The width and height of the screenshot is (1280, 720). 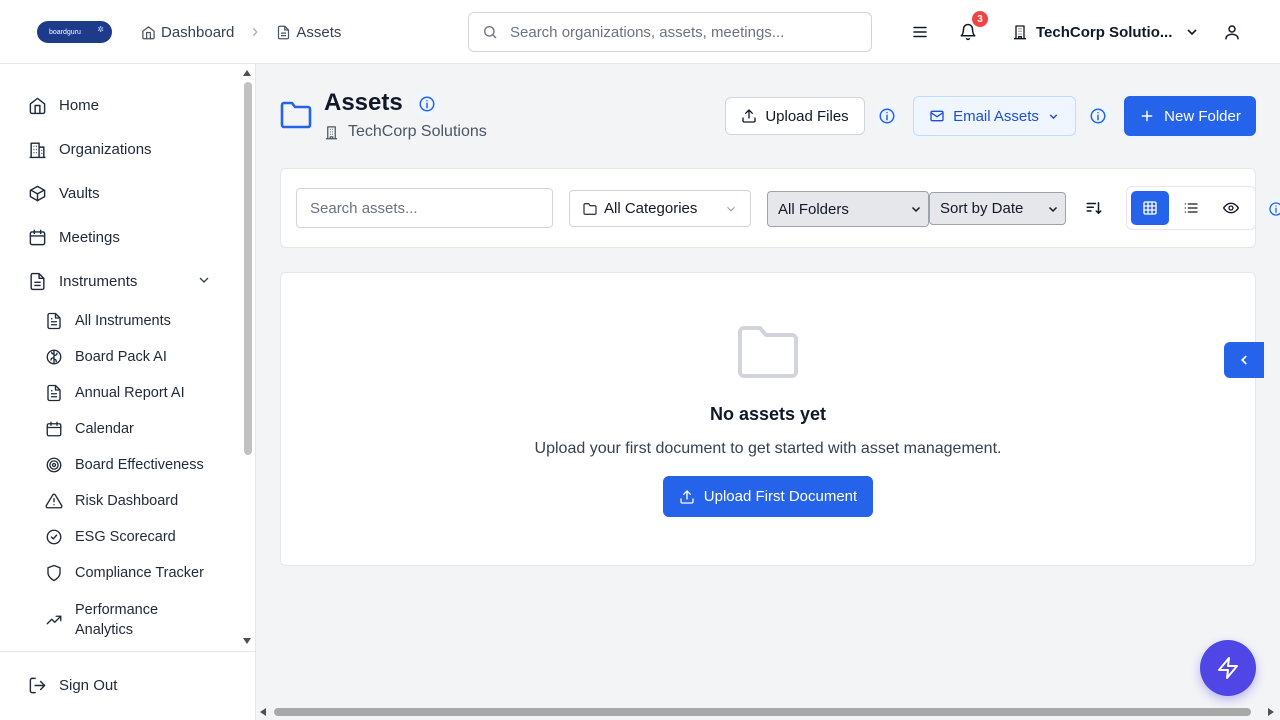 I want to click on bell-icon, so click(x=968, y=32).